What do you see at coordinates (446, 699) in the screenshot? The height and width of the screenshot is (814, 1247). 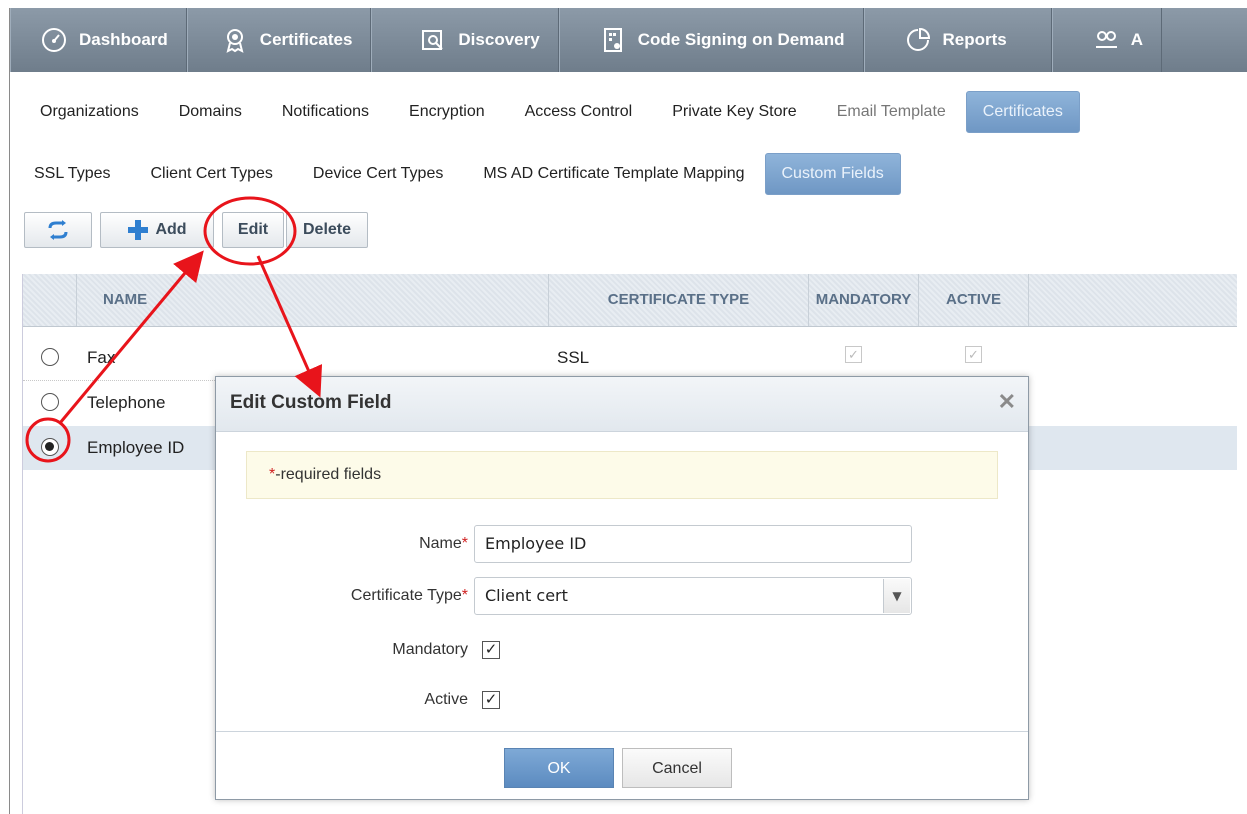 I see `active-label: Active` at bounding box center [446, 699].